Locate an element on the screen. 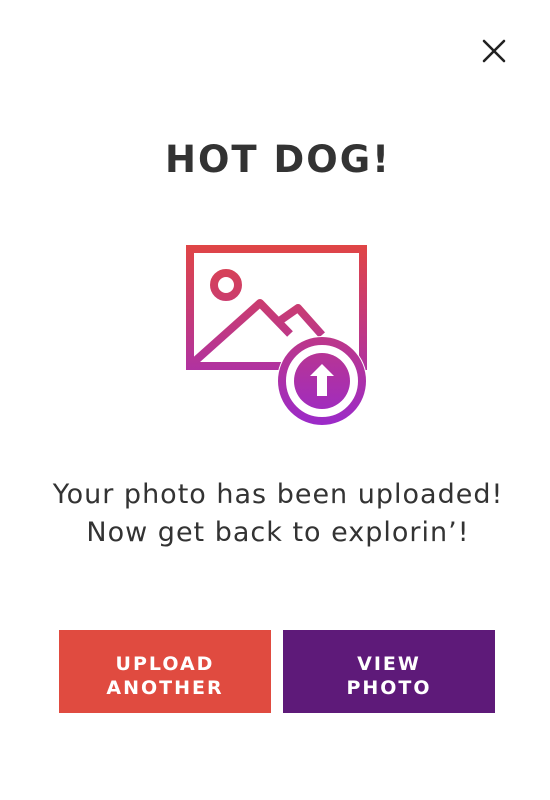 This screenshot has width=550, height=800. upload-another-label-2: ANOTHER is located at coordinates (165, 687).